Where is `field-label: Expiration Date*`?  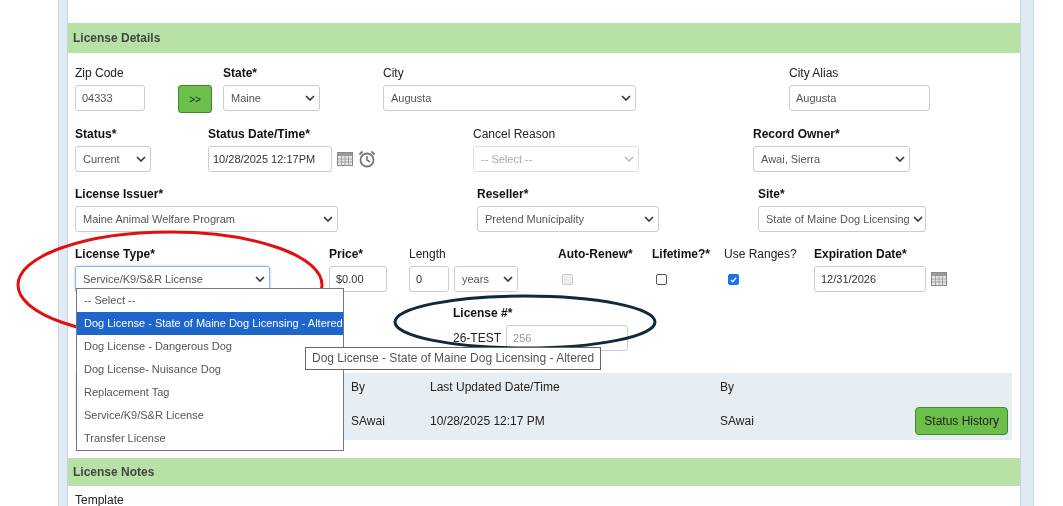 field-label: Expiration Date* is located at coordinates (861, 254).